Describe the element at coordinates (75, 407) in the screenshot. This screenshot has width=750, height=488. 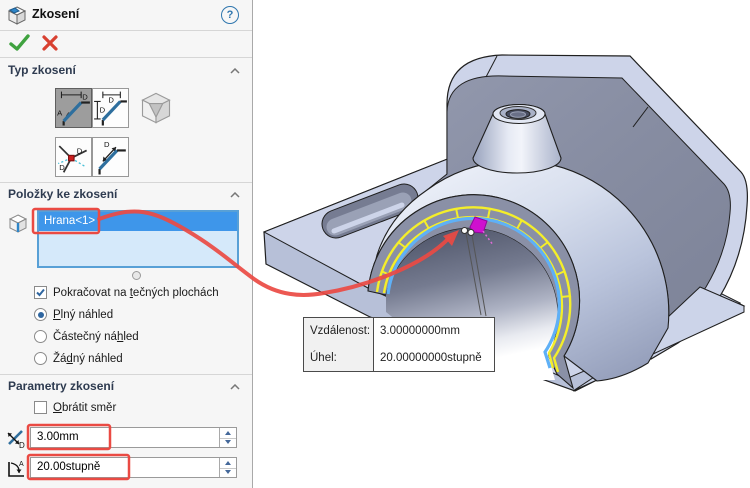
I see `flip-direction-checkbox: Obrátit směr` at that location.